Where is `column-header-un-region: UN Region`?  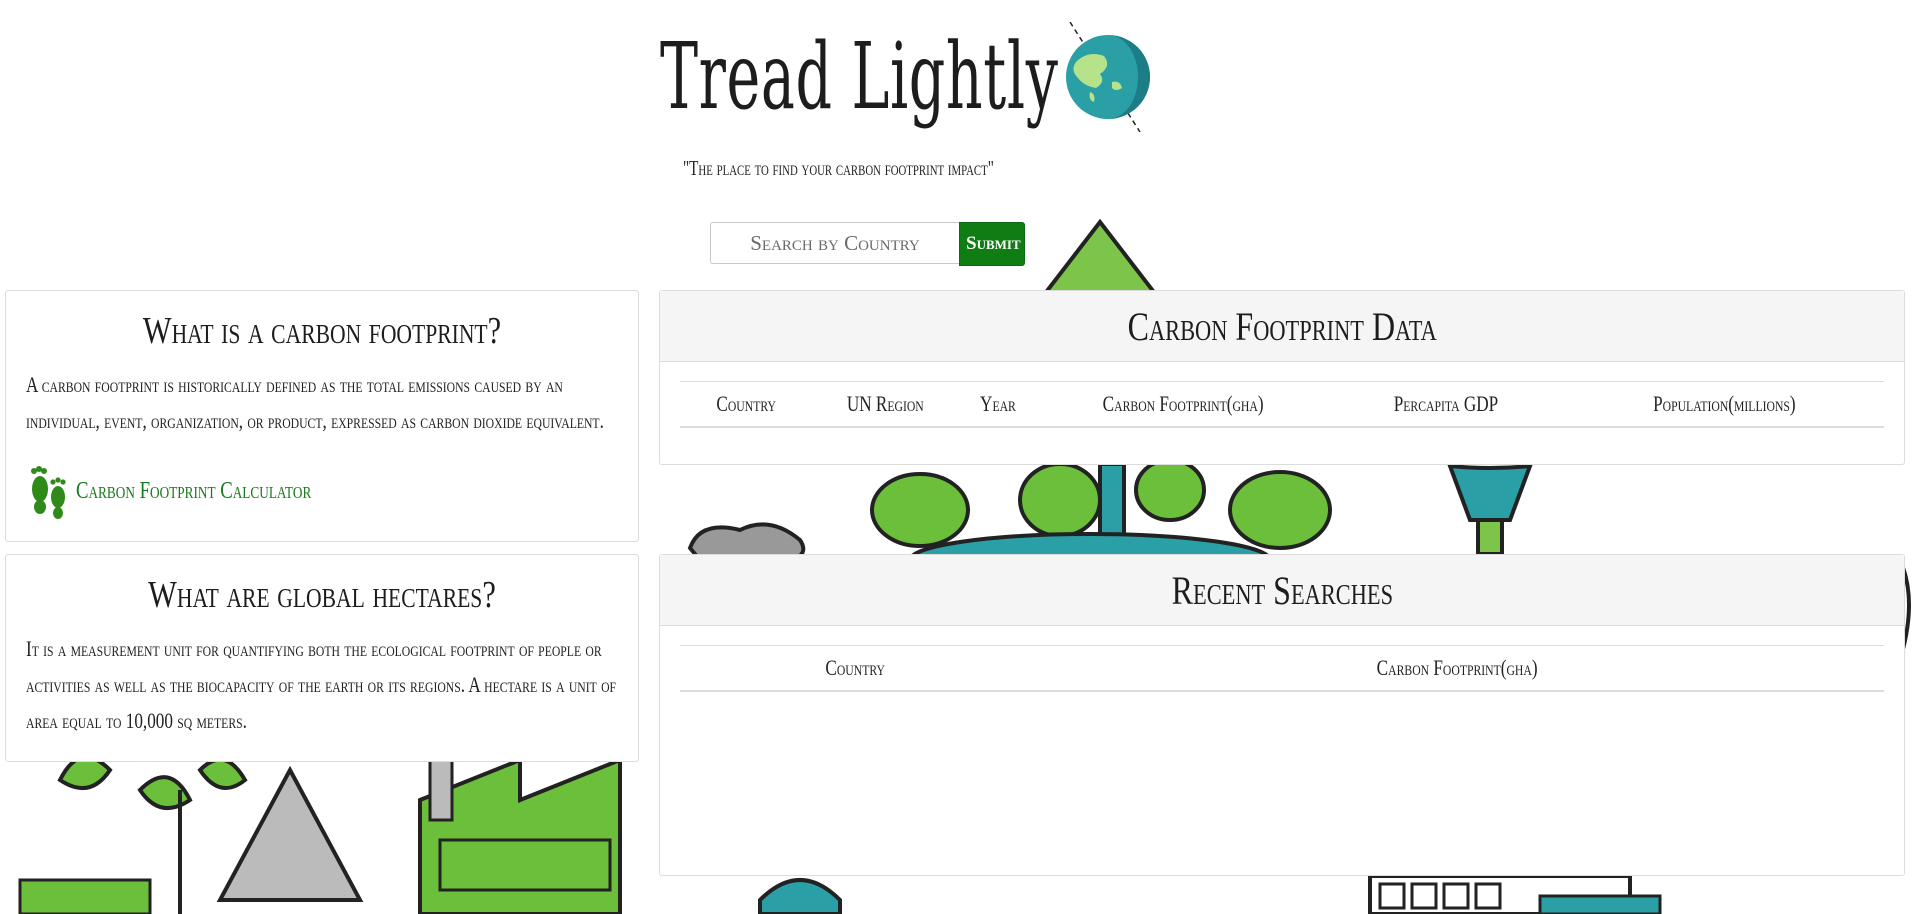
column-header-un-region: UN Region is located at coordinates (885, 404).